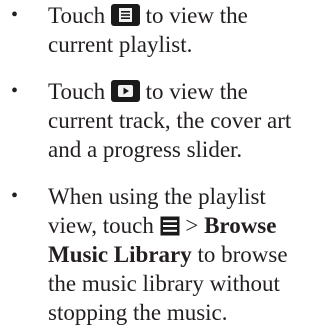 The height and width of the screenshot is (327, 320). I want to click on menu-icon, so click(170, 226).